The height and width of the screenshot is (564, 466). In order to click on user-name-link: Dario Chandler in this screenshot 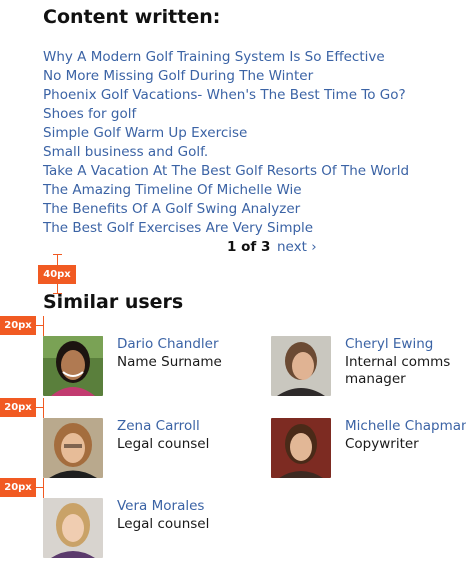, I will do `click(168, 344)`.